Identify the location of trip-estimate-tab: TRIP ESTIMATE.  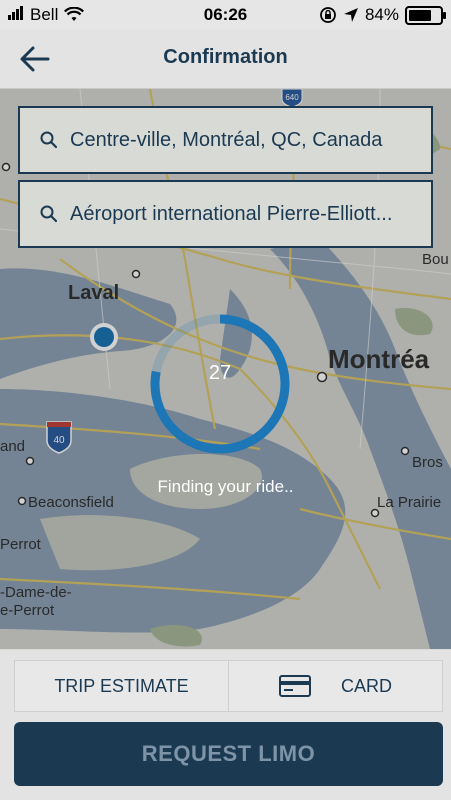
(121, 686).